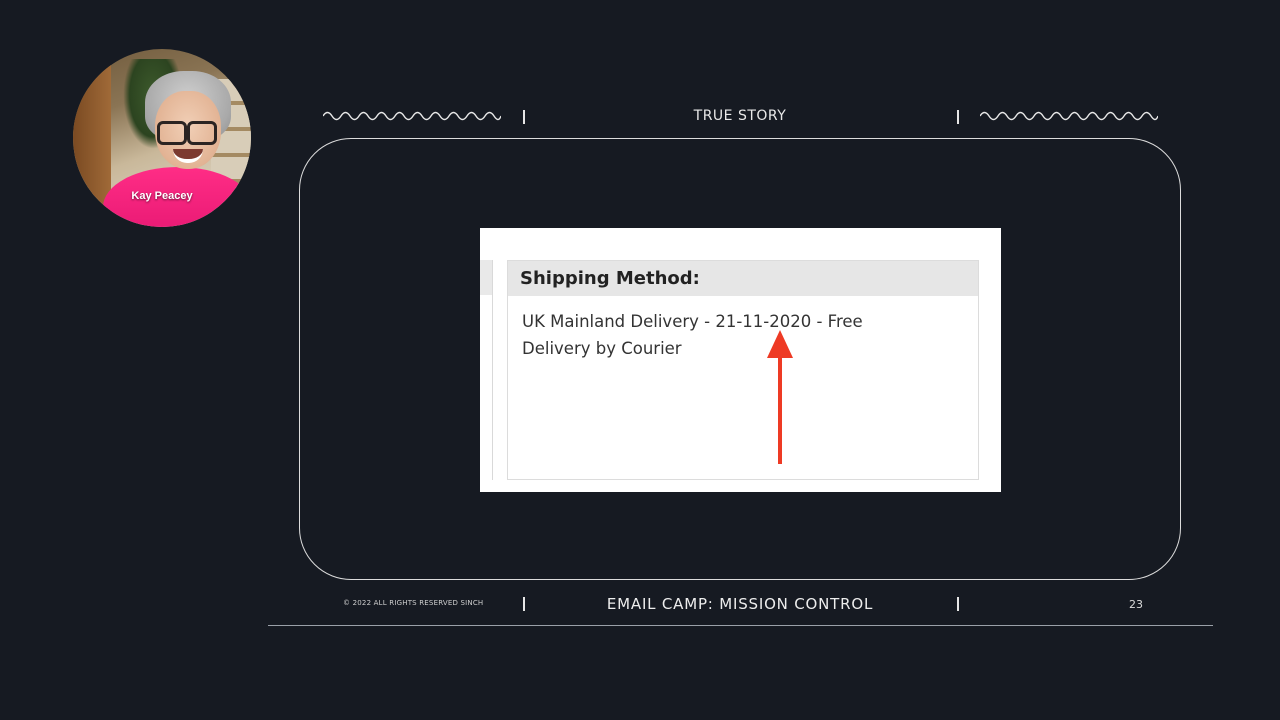 Image resolution: width=1280 pixels, height=720 pixels. Describe the element at coordinates (958, 117) in the screenshot. I see `header-divider-right` at that location.